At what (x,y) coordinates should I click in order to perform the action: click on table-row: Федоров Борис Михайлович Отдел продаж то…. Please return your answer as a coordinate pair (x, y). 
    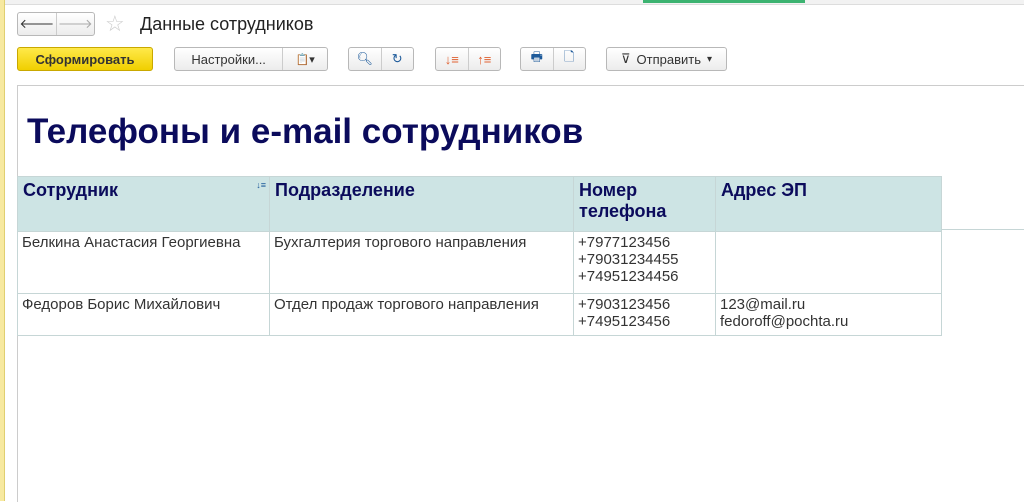
    Looking at the image, I should click on (479, 314).